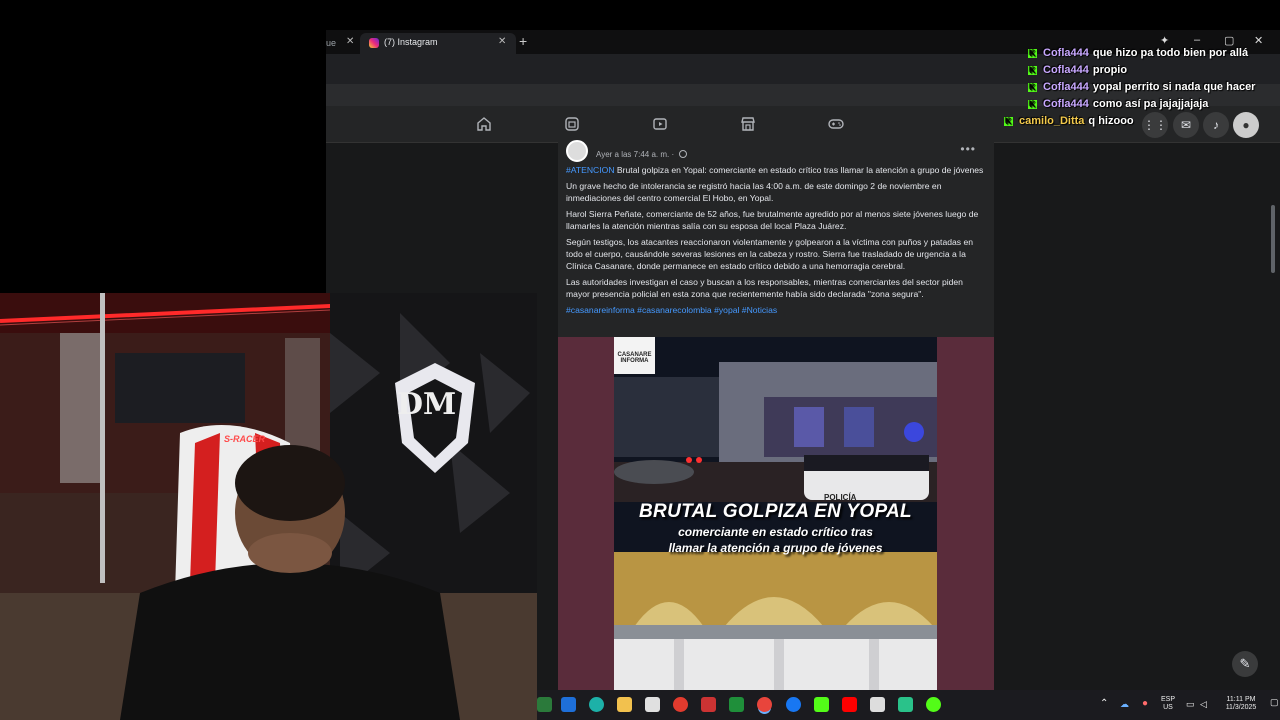 The width and height of the screenshot is (1280, 720). I want to click on kick-icon, so click(821, 704).